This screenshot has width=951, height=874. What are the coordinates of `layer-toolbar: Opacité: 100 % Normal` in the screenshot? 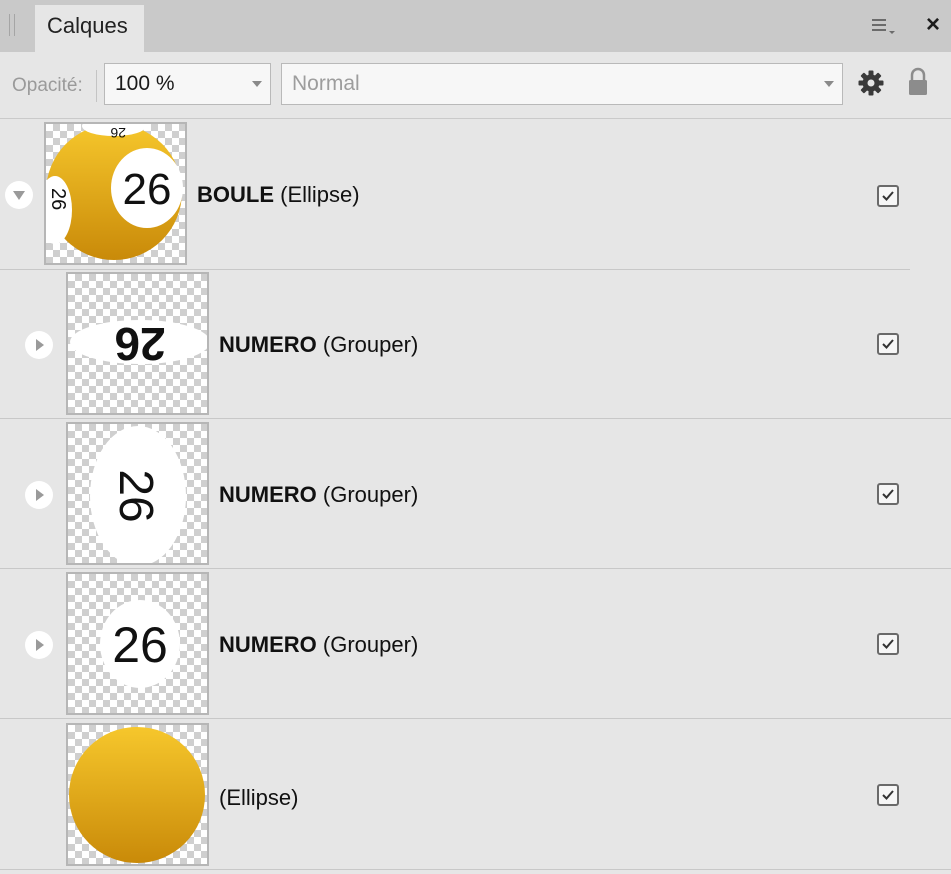 It's located at (475, 85).